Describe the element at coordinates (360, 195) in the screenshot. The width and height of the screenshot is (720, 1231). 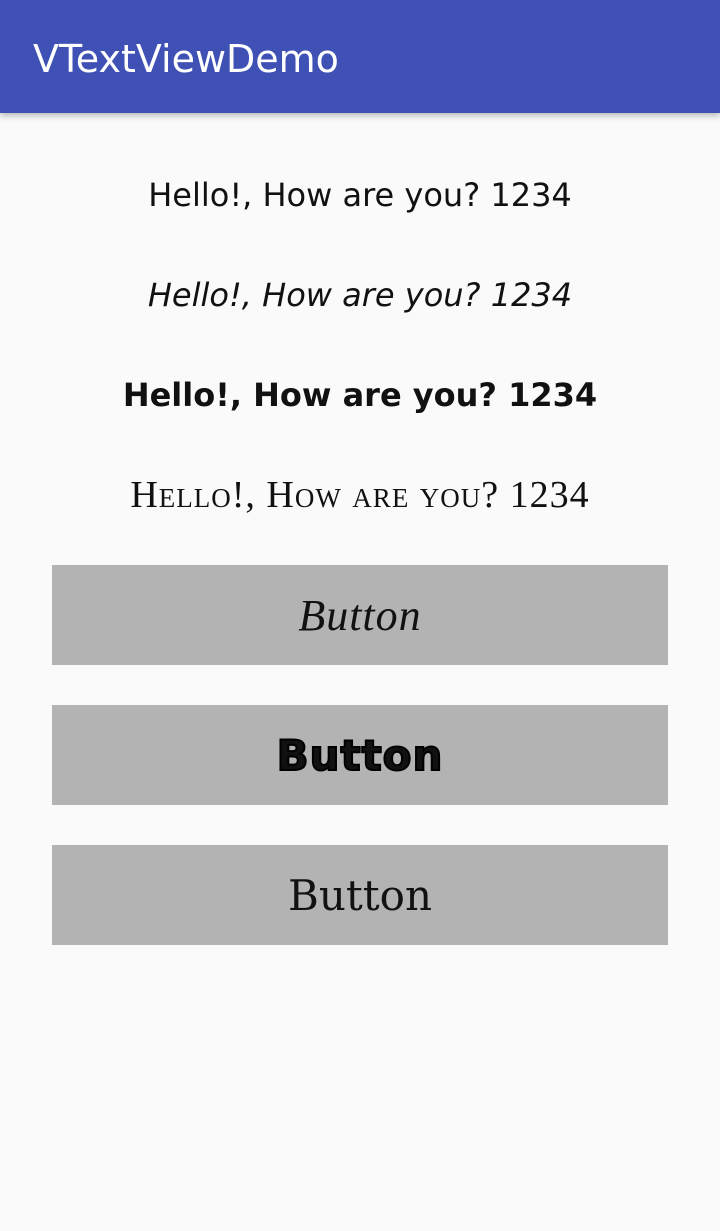
I see `text-regular: Hello!, How are you? 1234` at that location.